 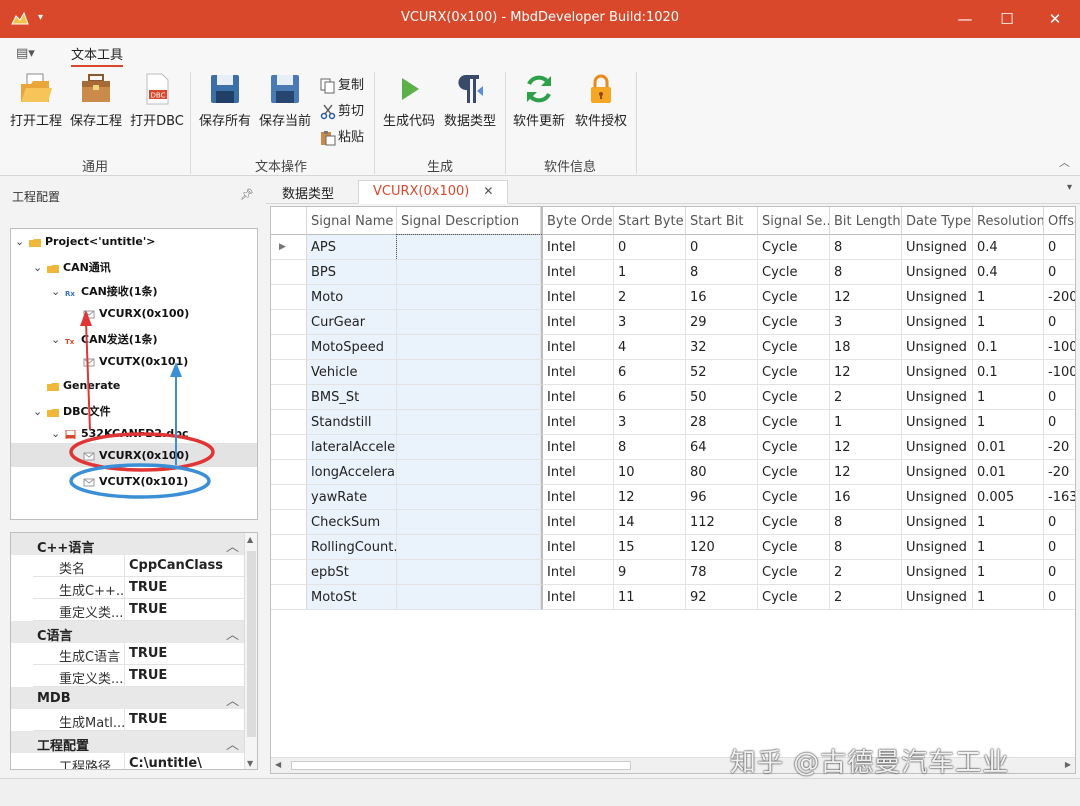 I want to click on generate-code-button: 生成代码, so click(x=409, y=100).